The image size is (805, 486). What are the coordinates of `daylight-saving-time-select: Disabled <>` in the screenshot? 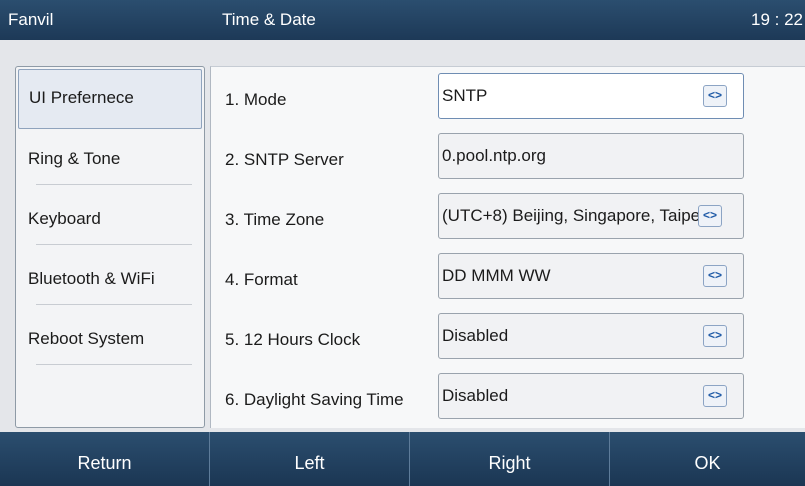 It's located at (591, 396).